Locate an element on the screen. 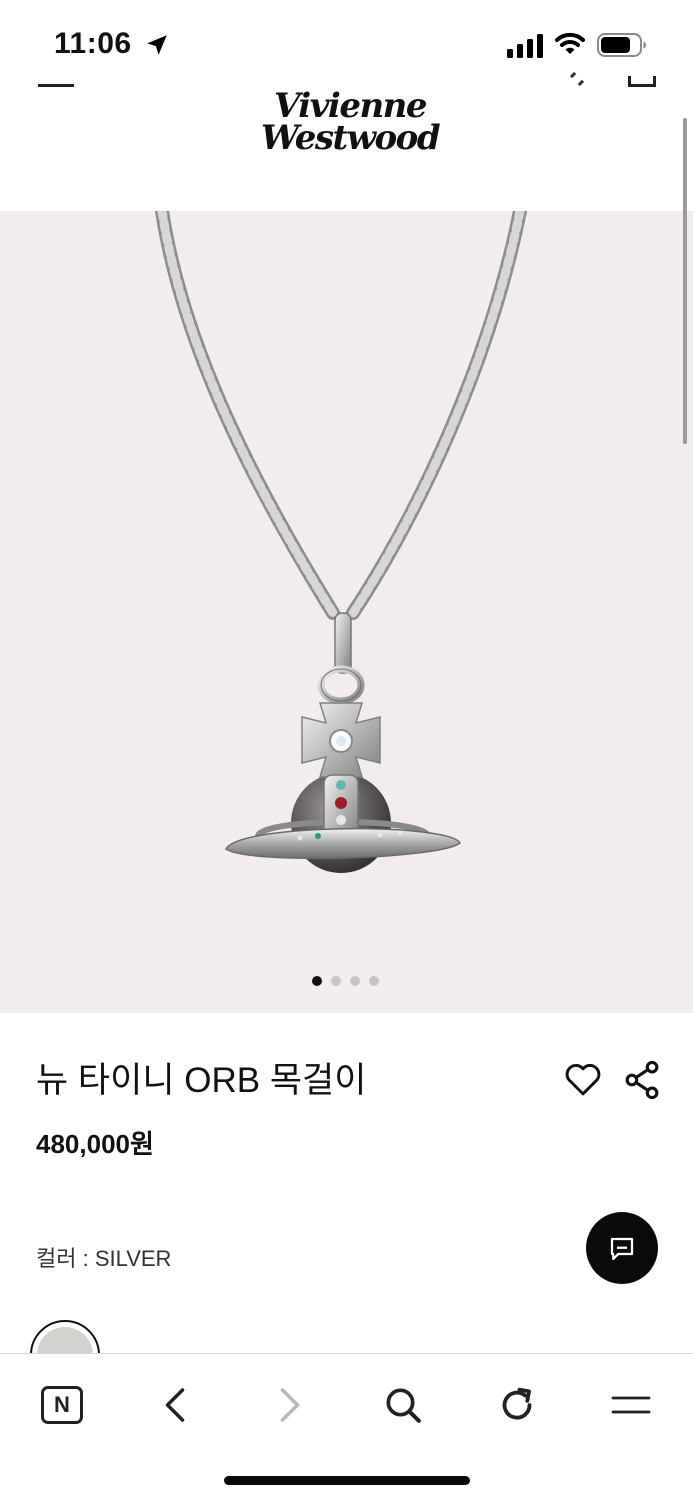  brand-logo-line2: Westwood is located at coordinates (350, 138).